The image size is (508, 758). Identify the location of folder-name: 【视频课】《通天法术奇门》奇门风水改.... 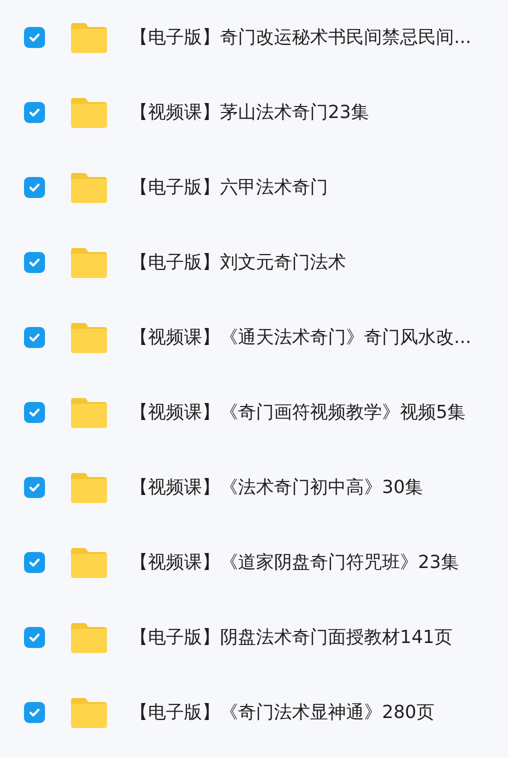
(301, 337).